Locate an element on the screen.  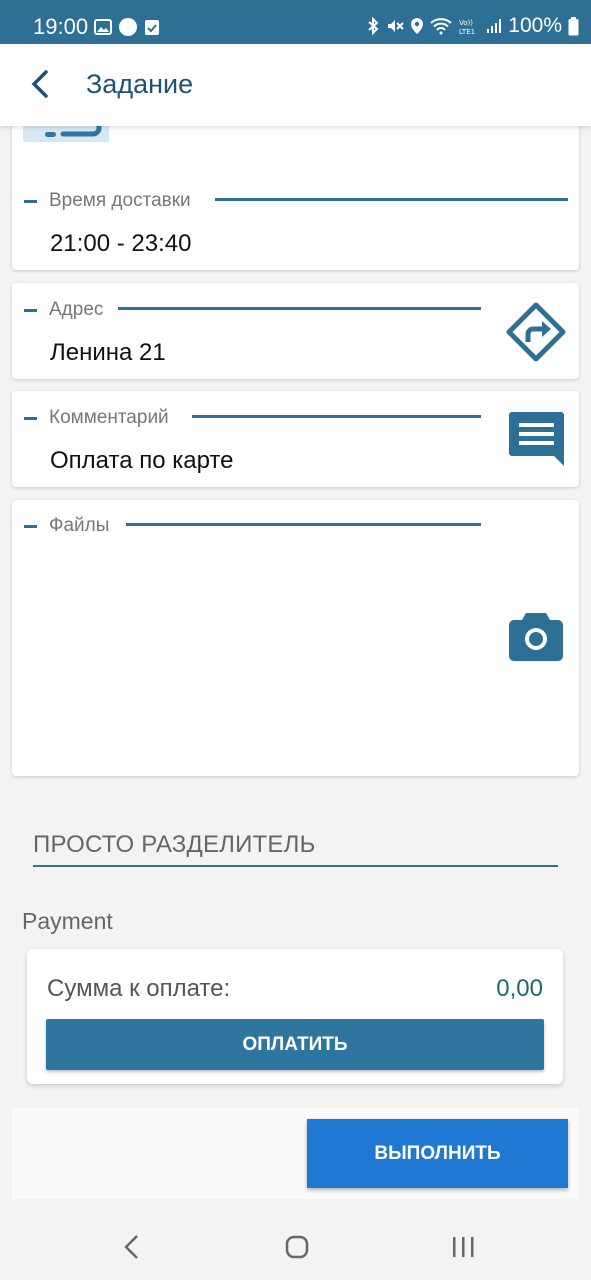
pay-button: ОПЛАТИТЬ is located at coordinates (295, 1044).